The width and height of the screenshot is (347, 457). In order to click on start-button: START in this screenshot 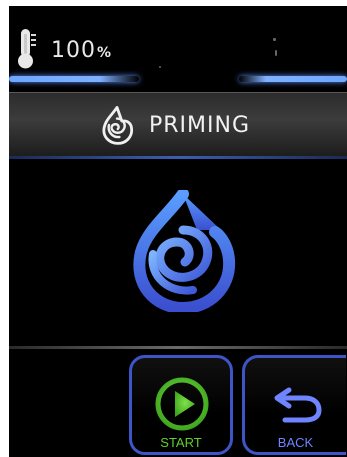, I will do `click(181, 405)`.